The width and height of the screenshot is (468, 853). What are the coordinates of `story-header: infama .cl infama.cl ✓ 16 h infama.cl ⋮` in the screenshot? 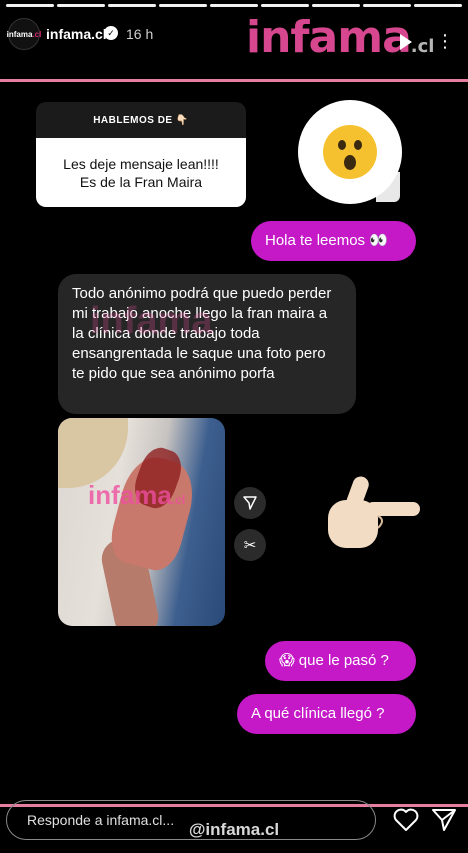 It's located at (234, 37).